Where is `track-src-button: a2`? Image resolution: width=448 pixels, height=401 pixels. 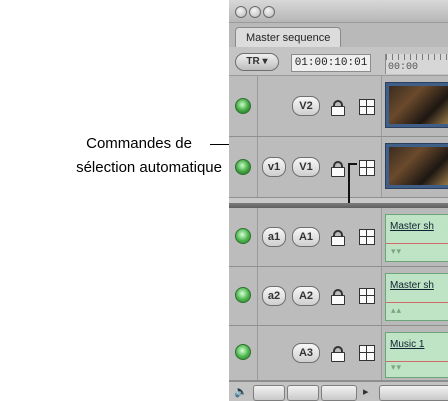 track-src-button: a2 is located at coordinates (274, 296).